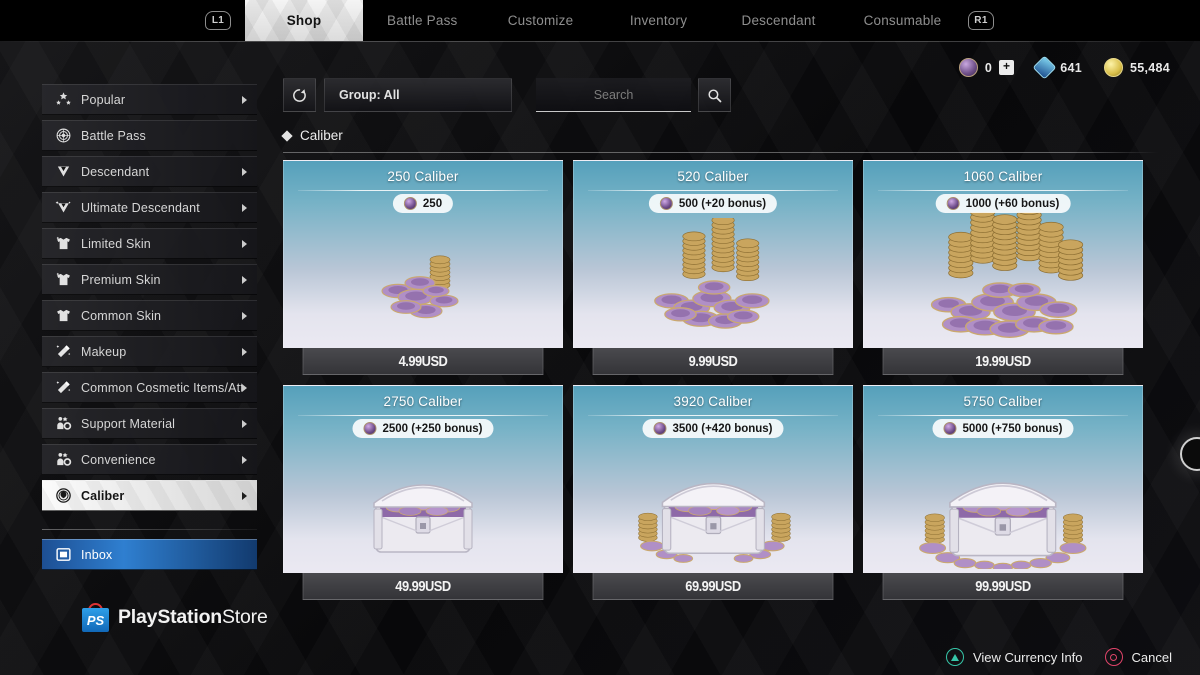  Describe the element at coordinates (1007, 67) in the screenshot. I see `add-caliber-button: +` at that location.